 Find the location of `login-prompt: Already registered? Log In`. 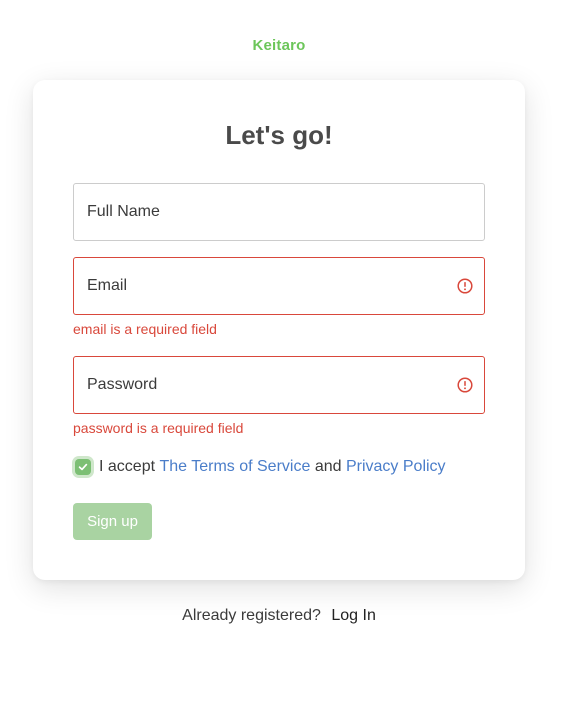

login-prompt: Already registered? Log In is located at coordinates (279, 616).